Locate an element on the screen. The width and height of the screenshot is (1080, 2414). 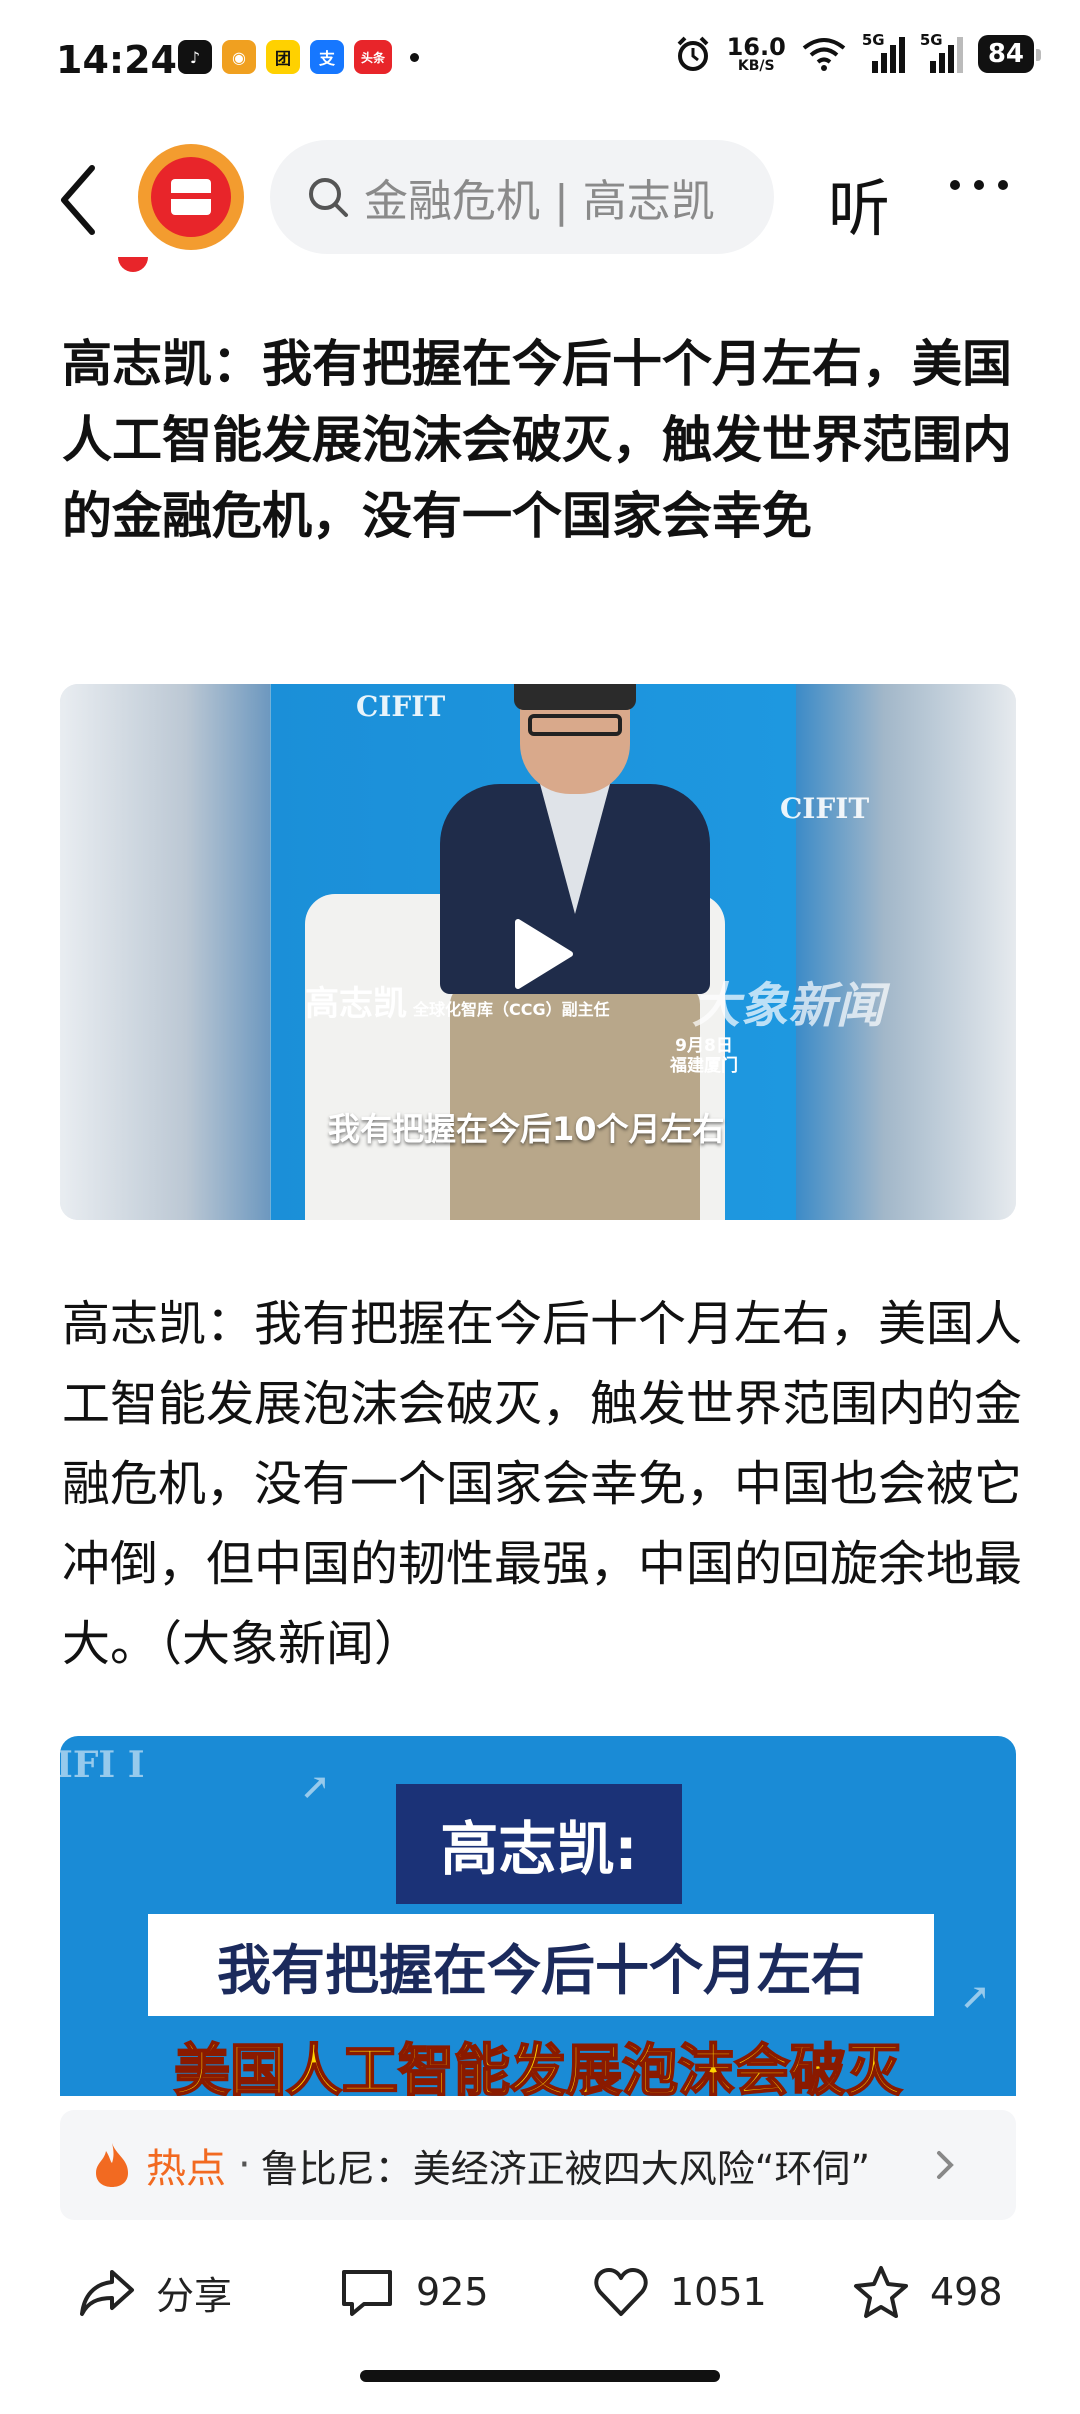
back-arrow-icon is located at coordinates (80, 200).